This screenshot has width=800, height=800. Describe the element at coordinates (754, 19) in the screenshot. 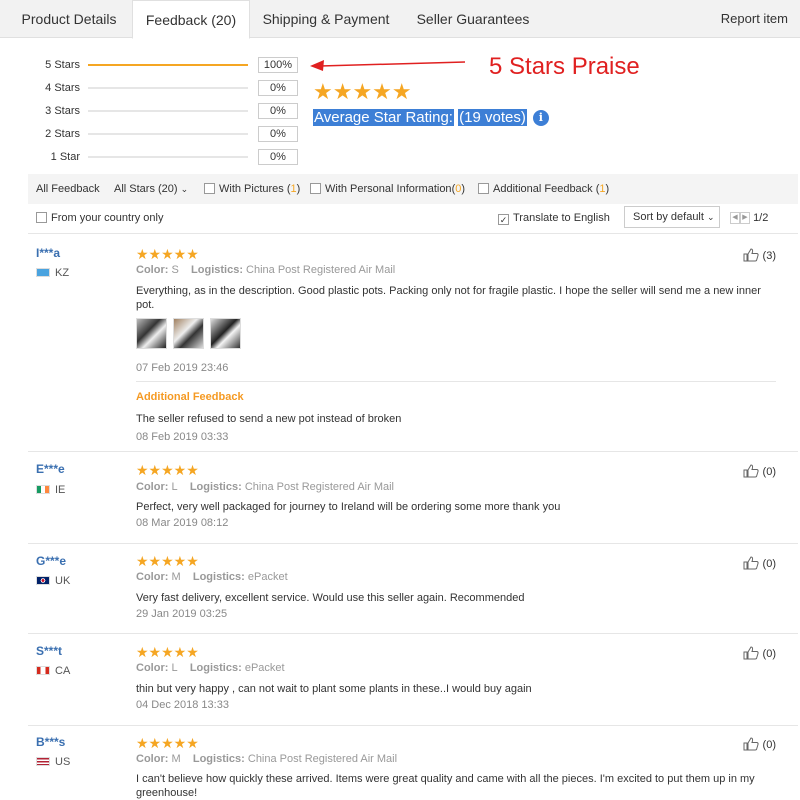

I see `report-item-link: Report item` at that location.